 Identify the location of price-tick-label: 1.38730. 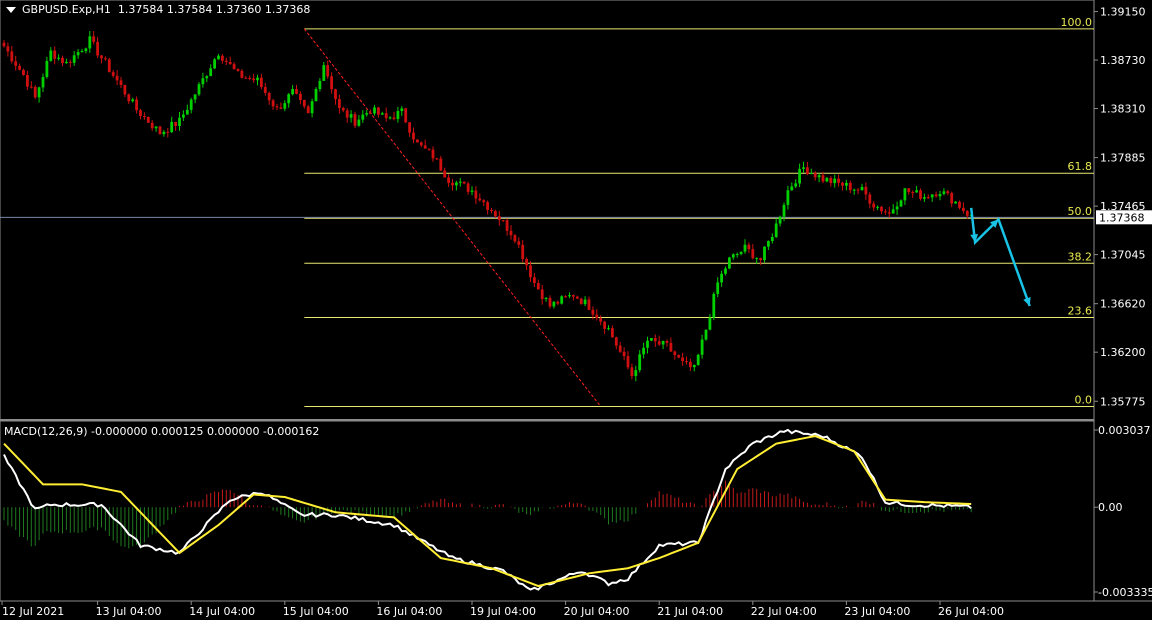
(1123, 60).